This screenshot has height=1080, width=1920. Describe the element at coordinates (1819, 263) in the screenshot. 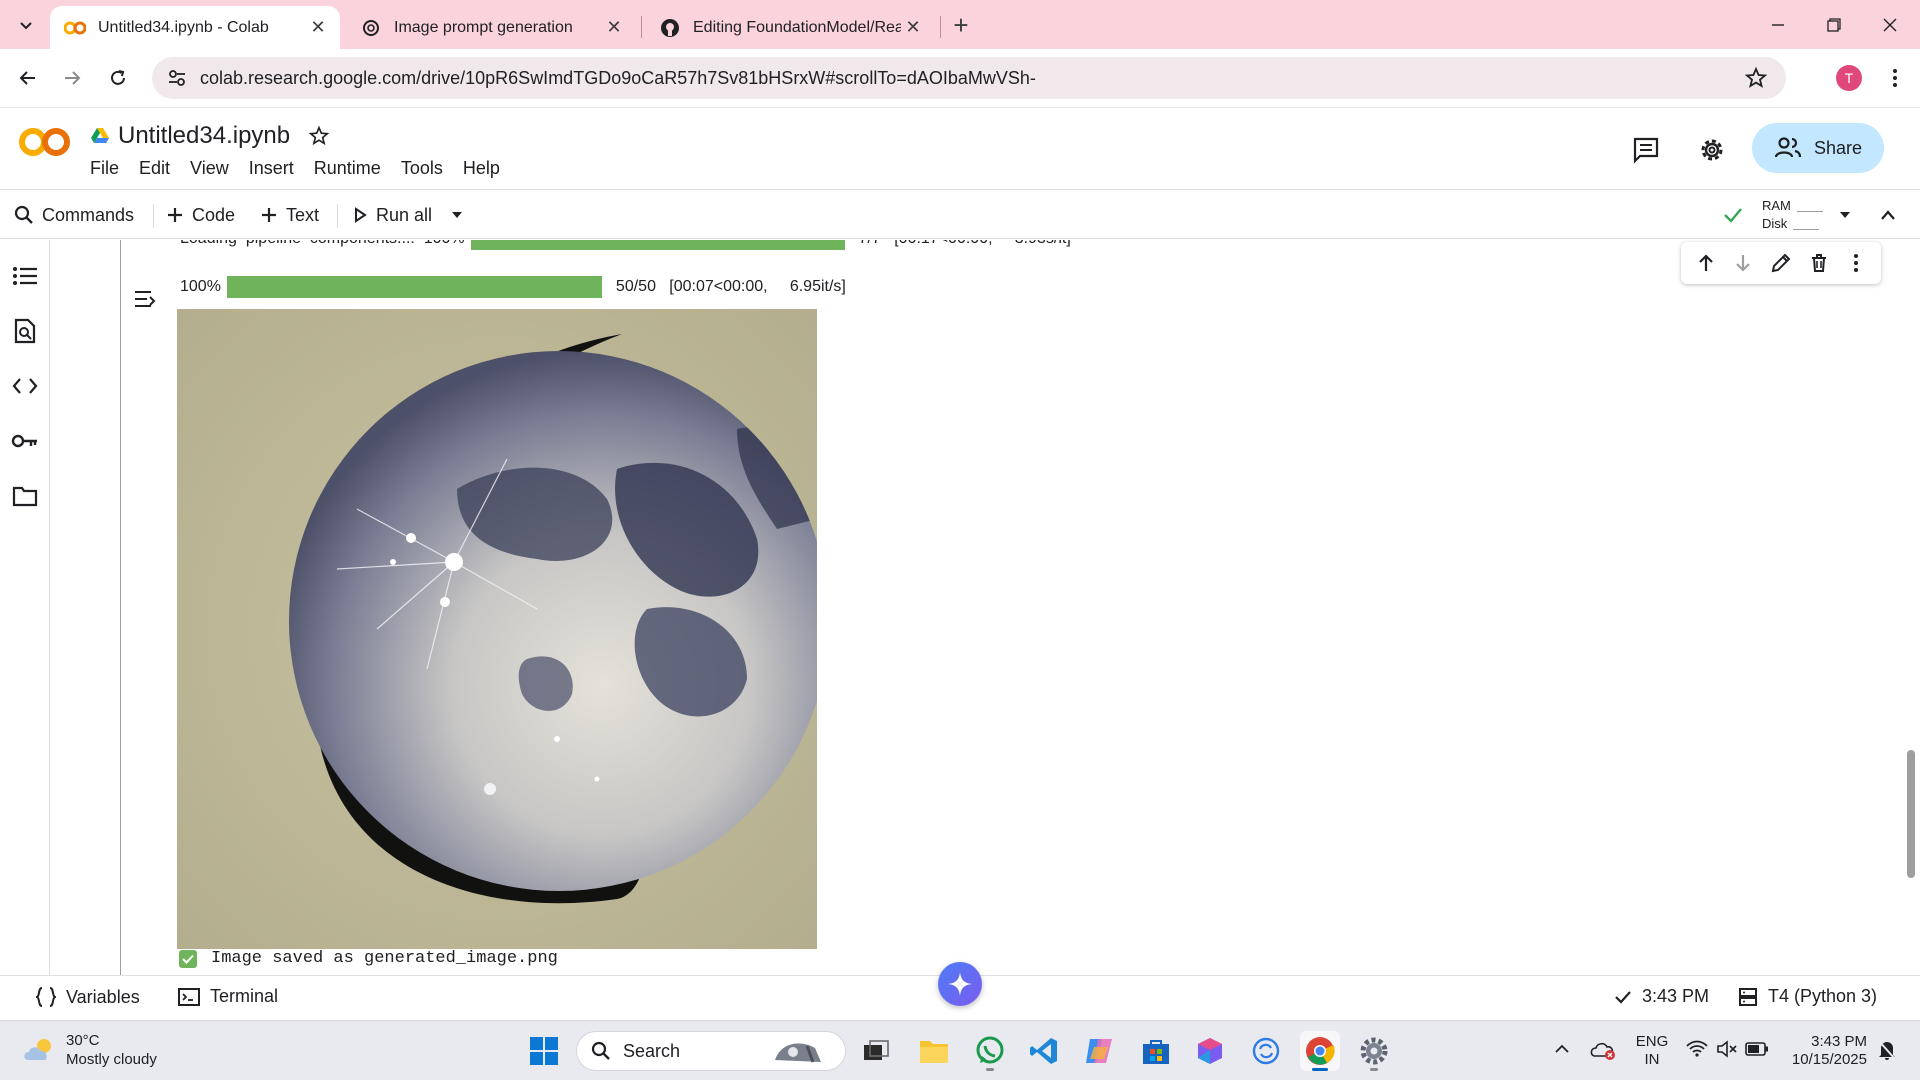

I see `delete-cell-button` at that location.